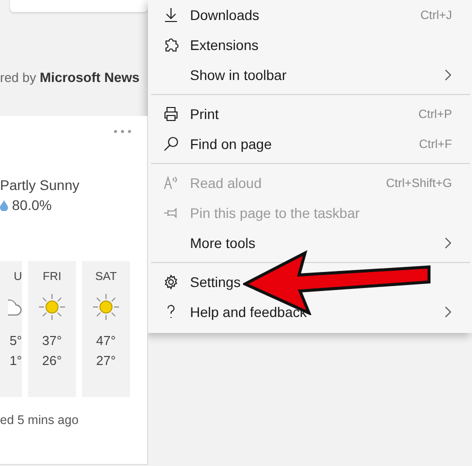 The image size is (472, 466). Describe the element at coordinates (171, 144) in the screenshot. I see `search-icon` at that location.